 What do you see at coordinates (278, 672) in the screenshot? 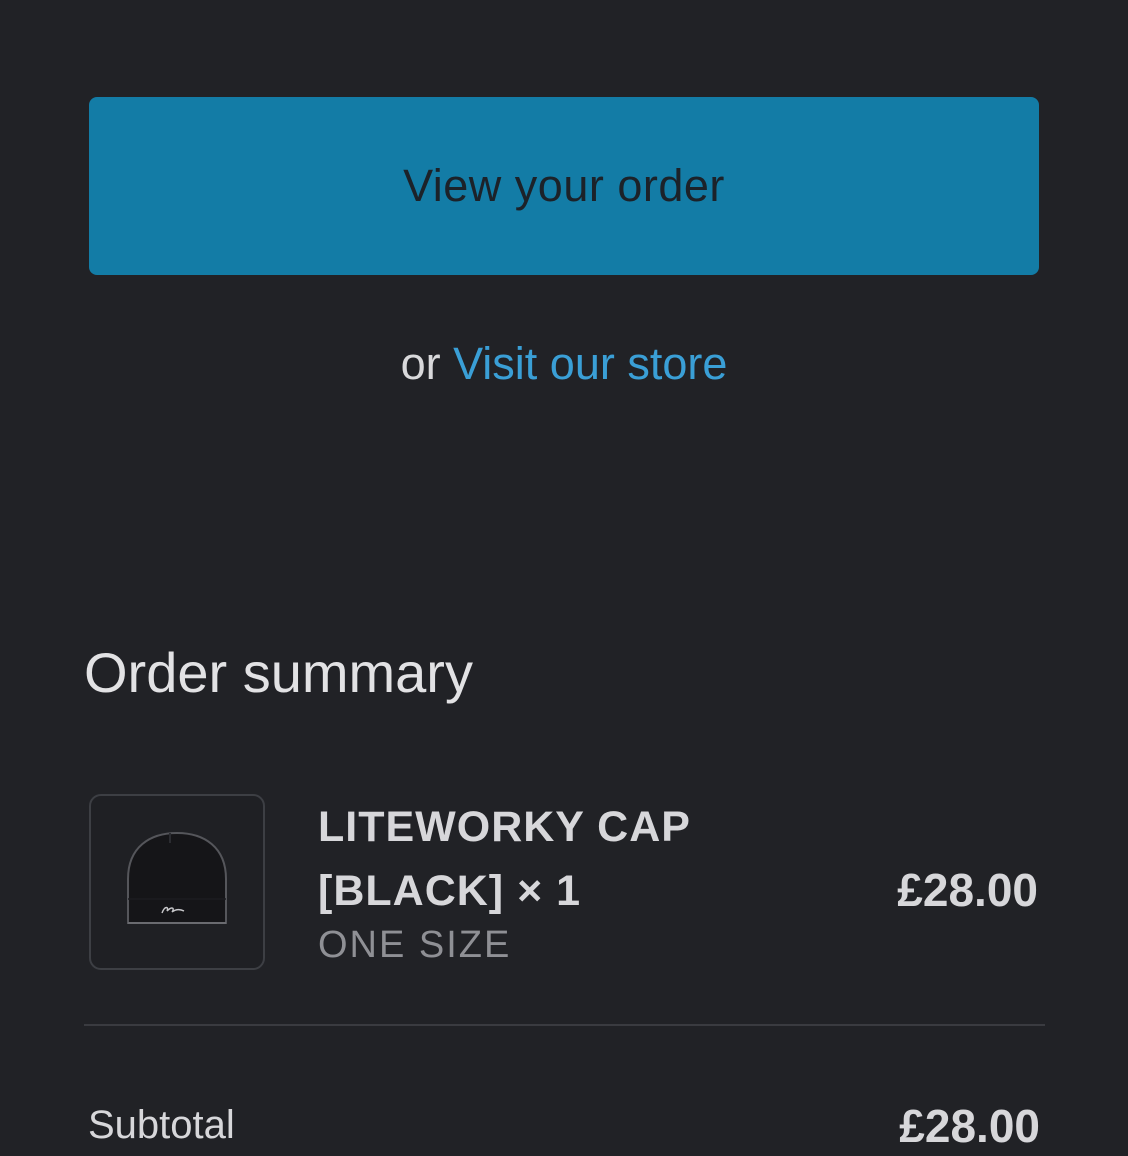
I see `order-summary-title: Order summary` at bounding box center [278, 672].